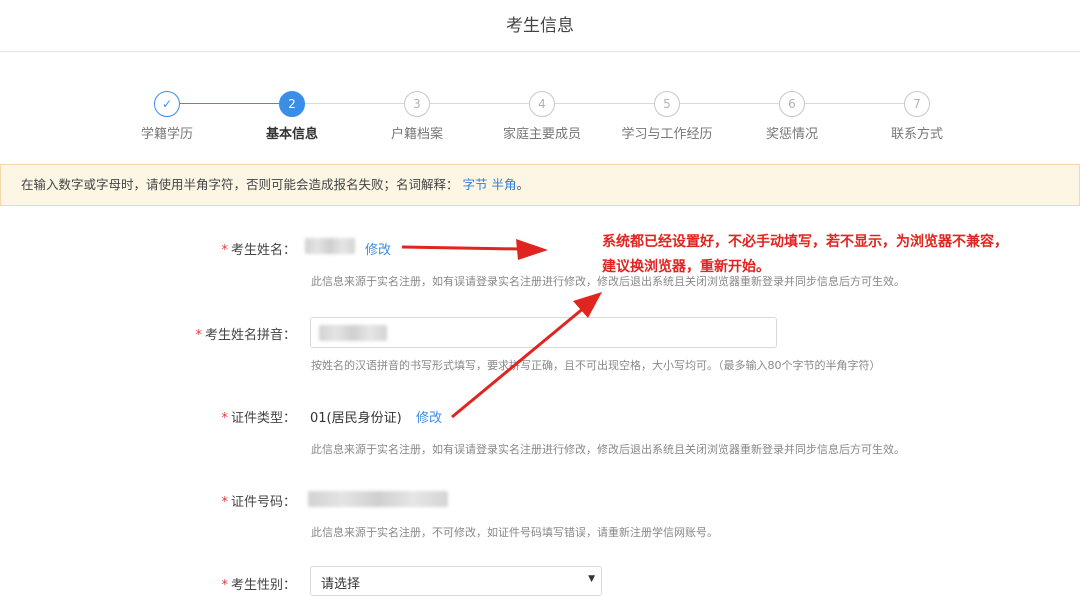  I want to click on annotation-line-1: 系统都已经设置好，不必手动填写，若不显示，为浏览器不兼容，, so click(805, 242).